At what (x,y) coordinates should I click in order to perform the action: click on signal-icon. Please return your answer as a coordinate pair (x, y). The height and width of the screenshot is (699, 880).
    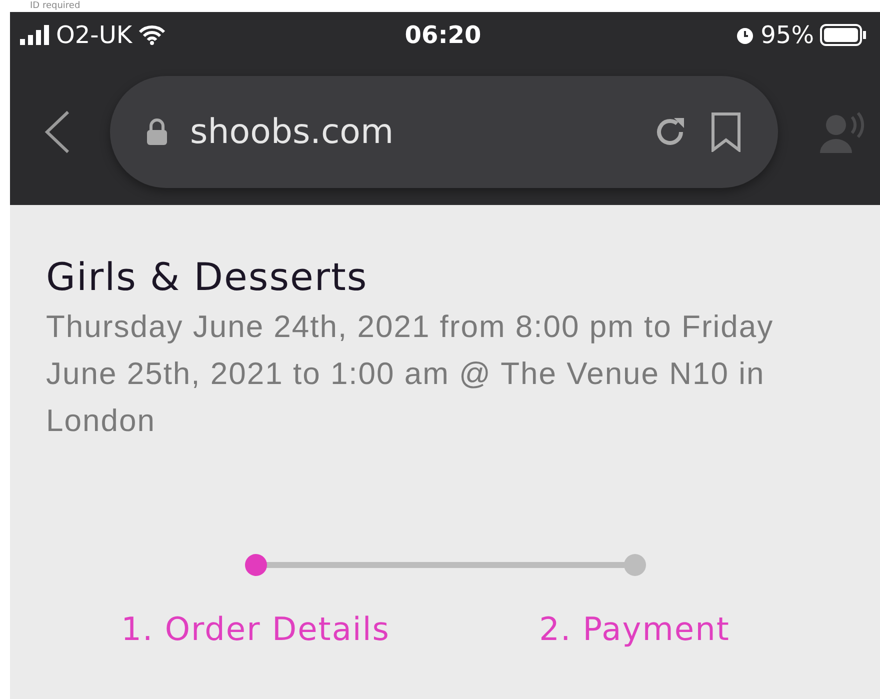
    Looking at the image, I should click on (35, 35).